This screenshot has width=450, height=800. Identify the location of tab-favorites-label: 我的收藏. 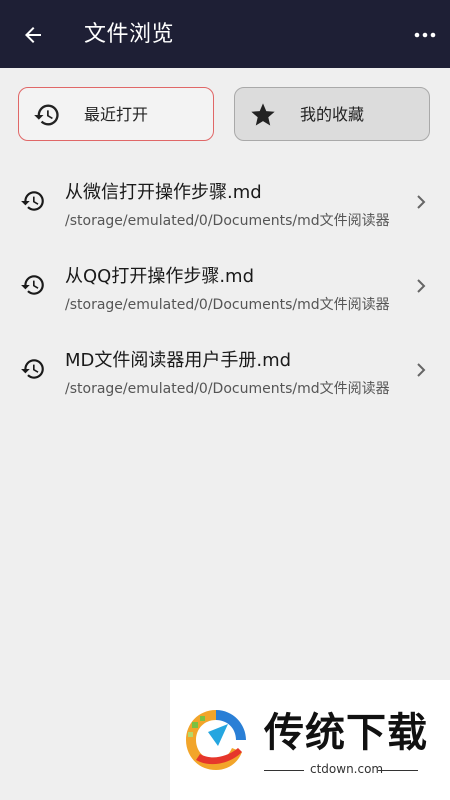
(331, 114).